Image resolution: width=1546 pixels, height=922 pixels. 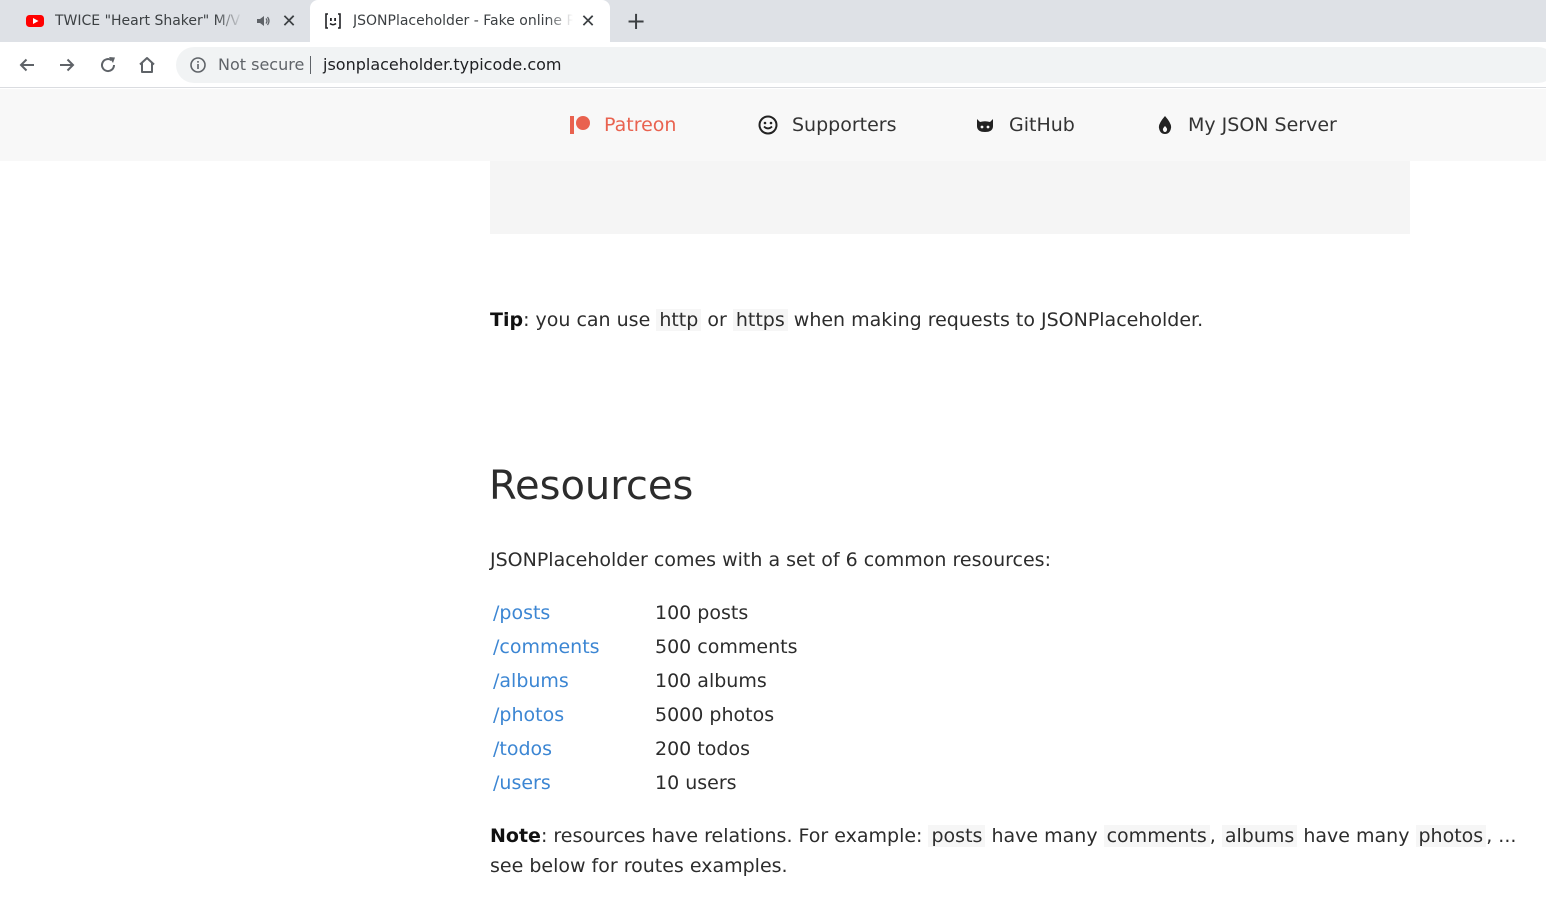 I want to click on browser-toolbar: Not secure jsonplaceholder.typicode.com, so click(x=773, y=65).